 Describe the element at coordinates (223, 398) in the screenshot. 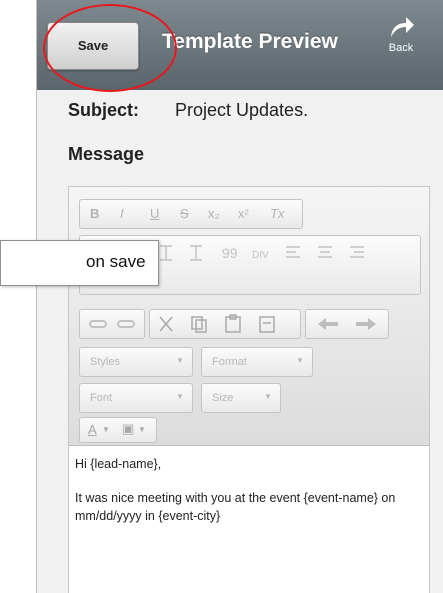

I see `size-label: Size` at that location.